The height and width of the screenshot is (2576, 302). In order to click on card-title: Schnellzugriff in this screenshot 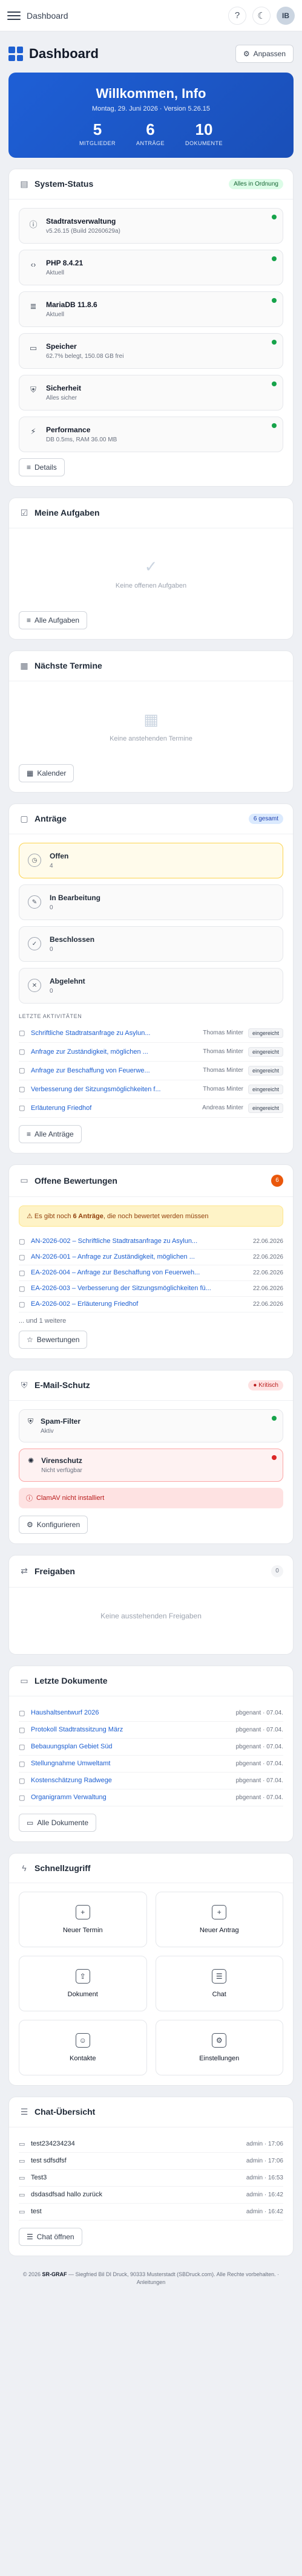, I will do `click(63, 1868)`.